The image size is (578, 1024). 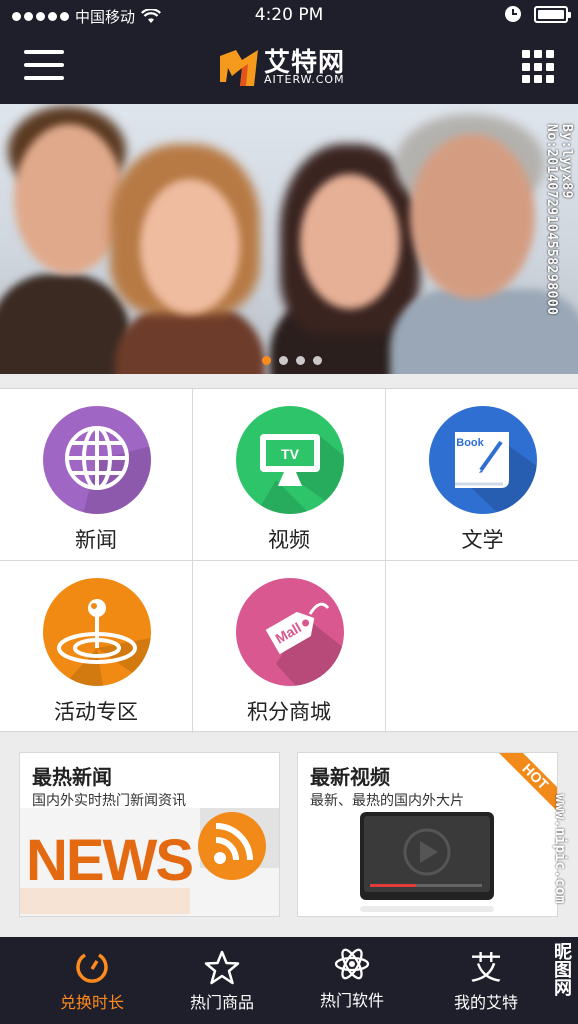 I want to click on category-activity: 活动专区, so click(x=96, y=647).